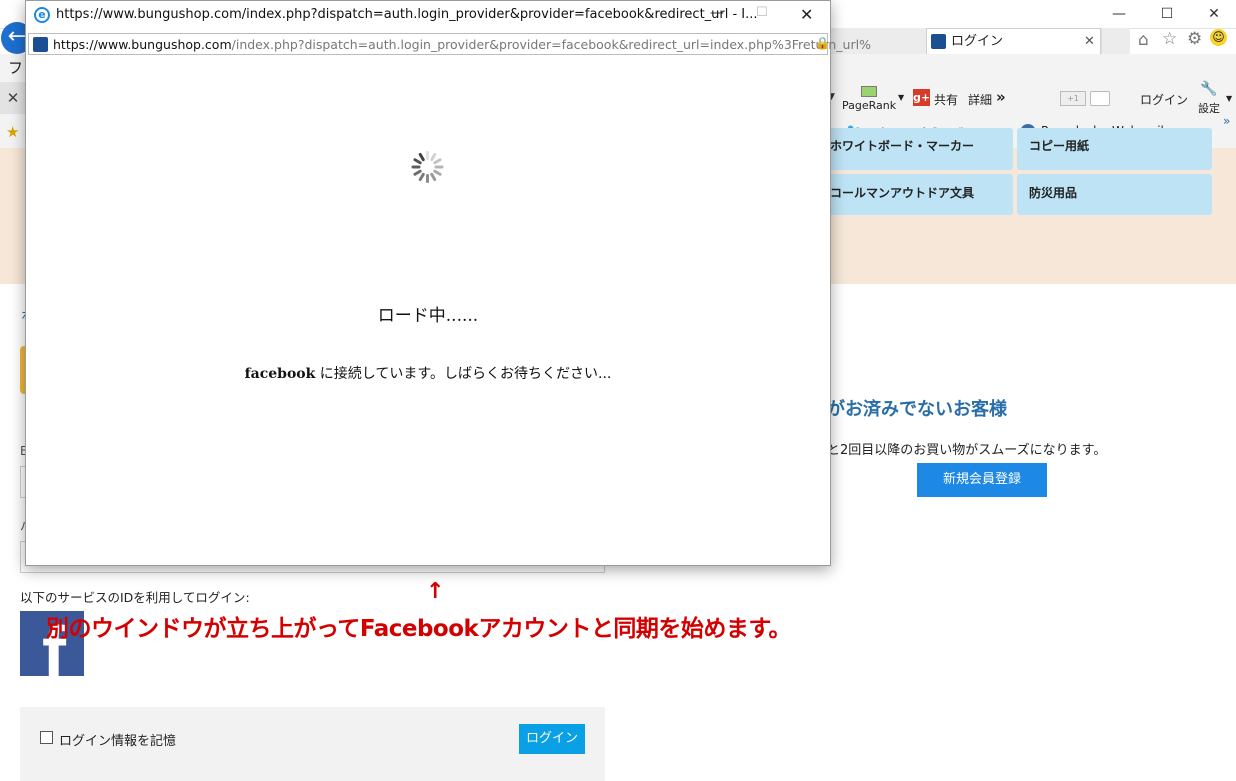 The height and width of the screenshot is (781, 1236). I want to click on category-label: コールマンアウトドア文具, so click(902, 193).